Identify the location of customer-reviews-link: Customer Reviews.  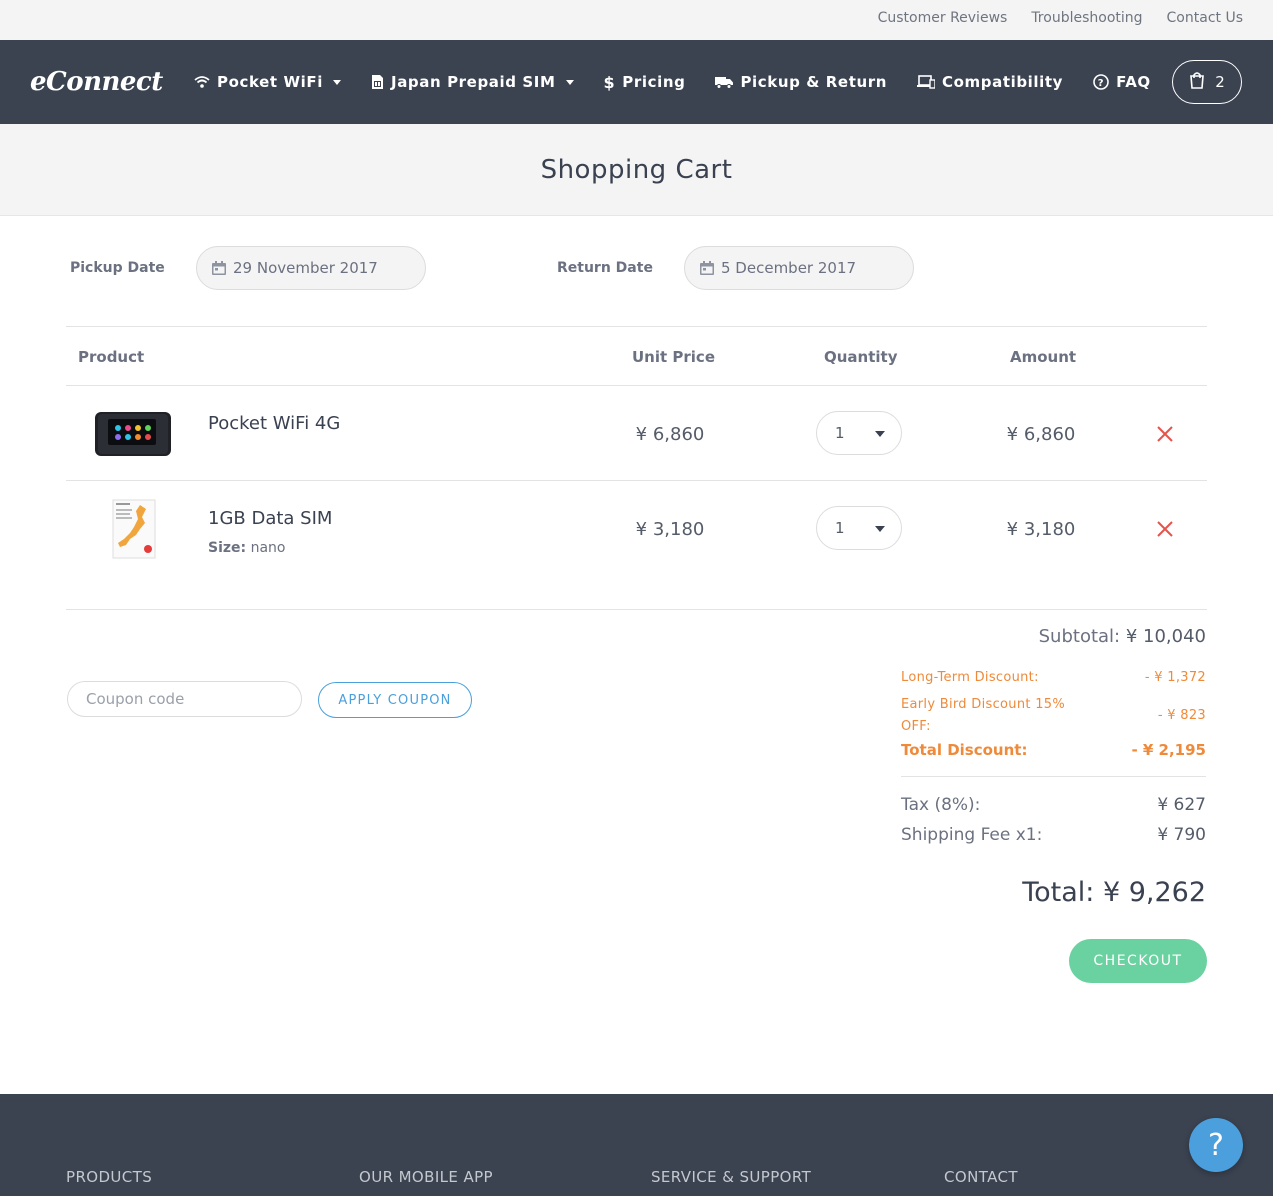
(943, 18).